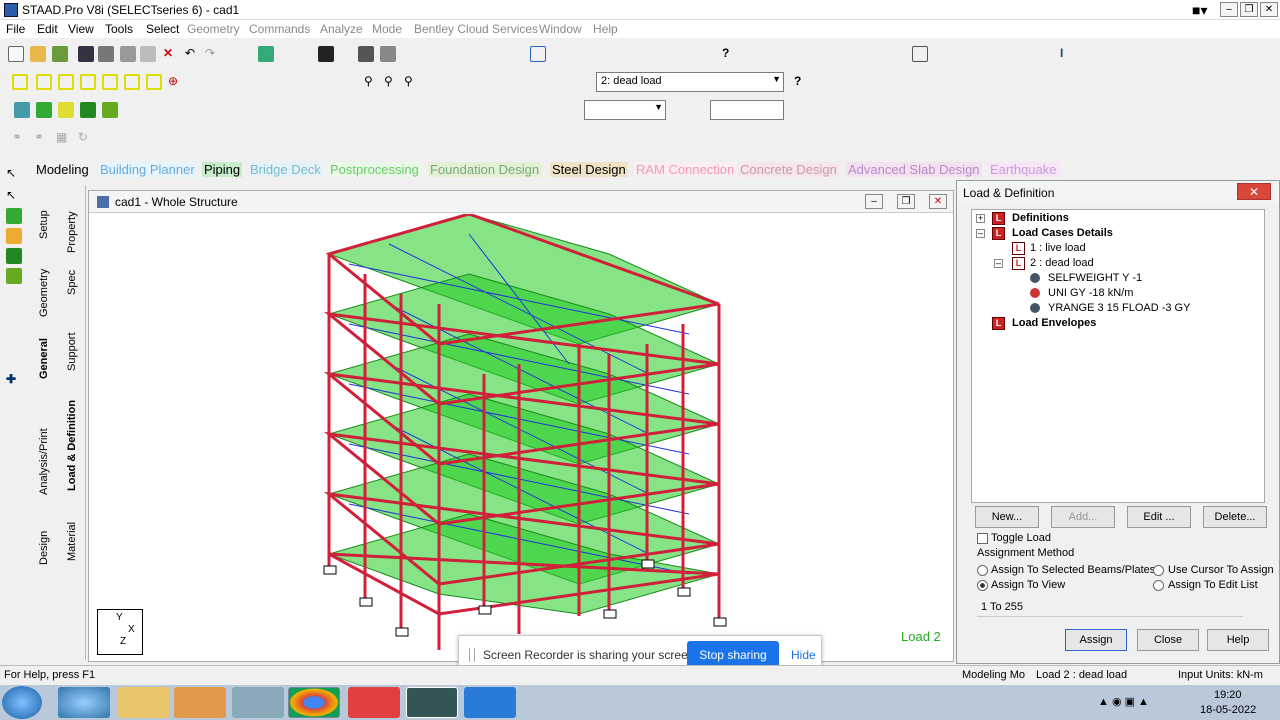  I want to click on tab-setup: Setup, so click(44, 224).